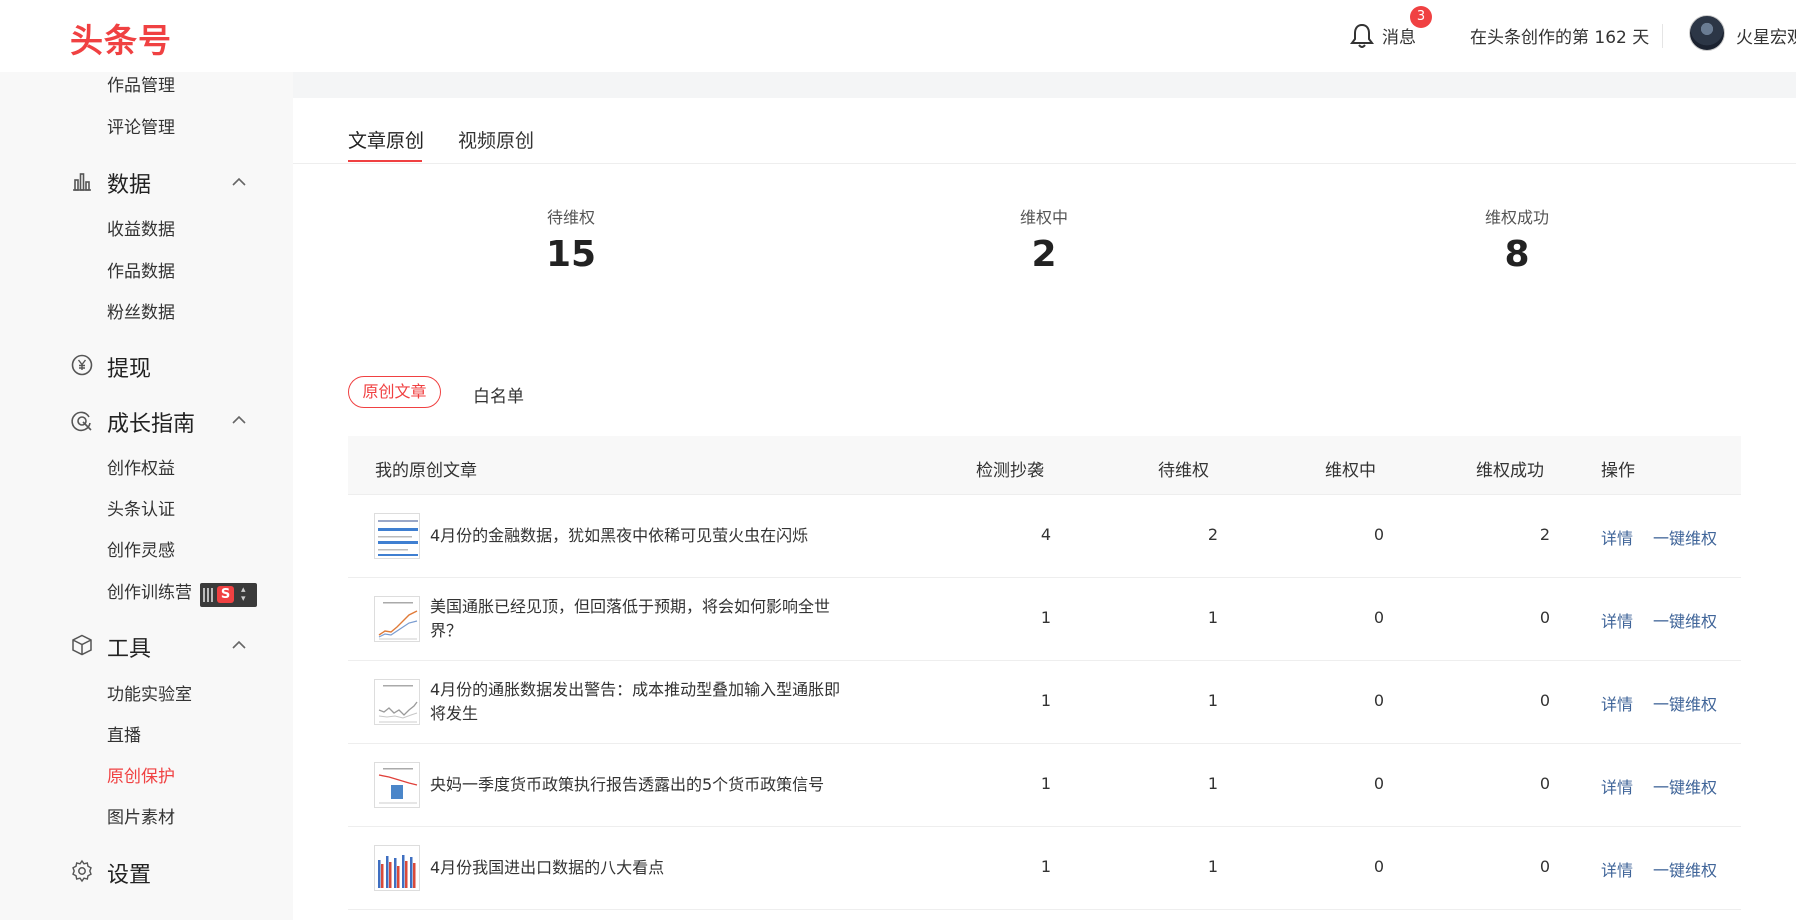 Image resolution: width=1796 pixels, height=920 pixels. Describe the element at coordinates (141, 507) in the screenshot. I see `sidebar-item-certification: 头条认证` at that location.